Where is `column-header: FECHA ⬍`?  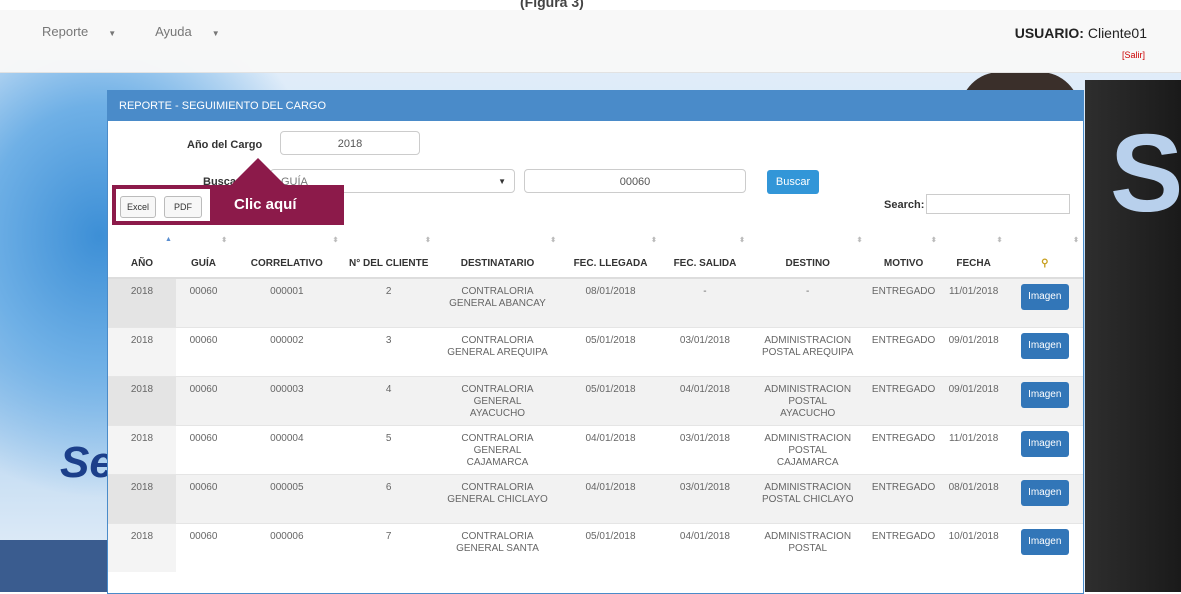 column-header: FECHA ⬍ is located at coordinates (973, 253).